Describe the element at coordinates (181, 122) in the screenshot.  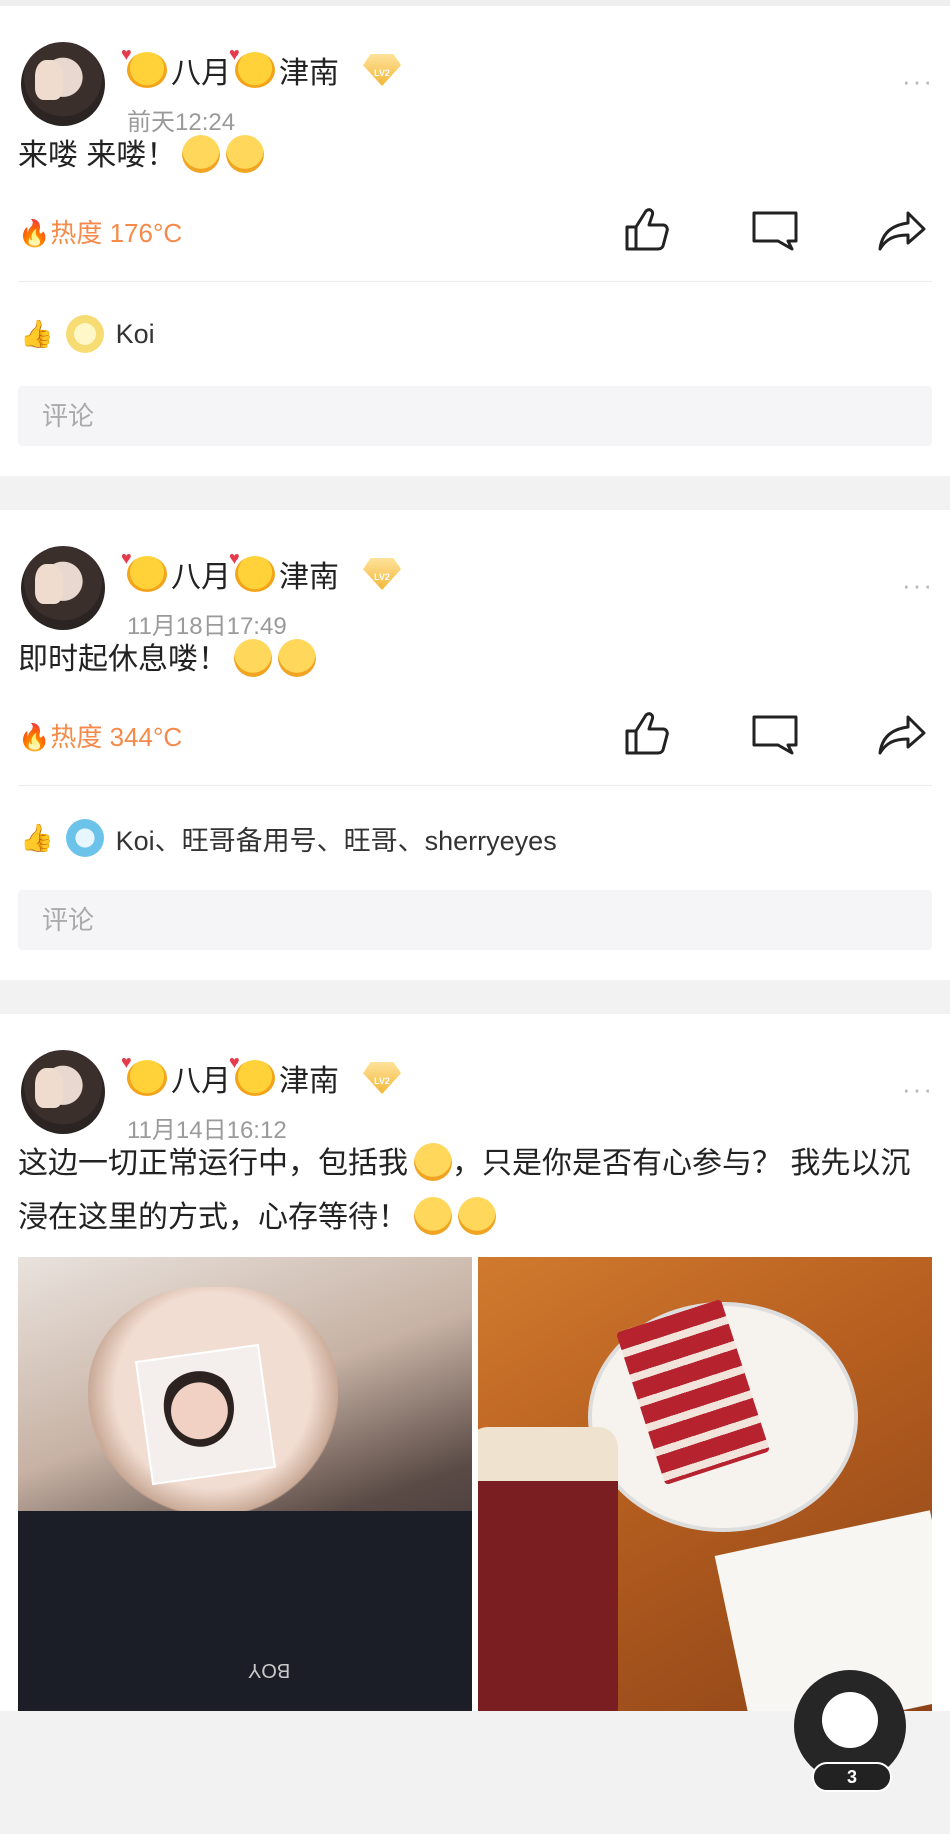
I see `post-time: 前天12:24` at that location.